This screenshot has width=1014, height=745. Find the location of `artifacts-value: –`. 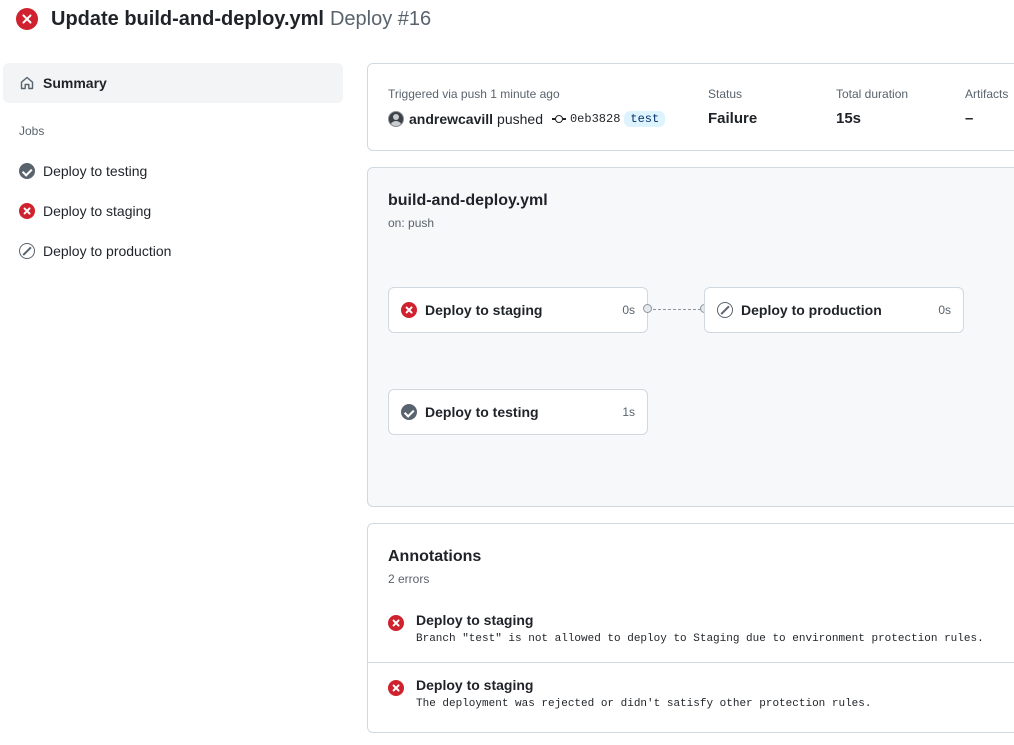

artifacts-value: – is located at coordinates (969, 118).